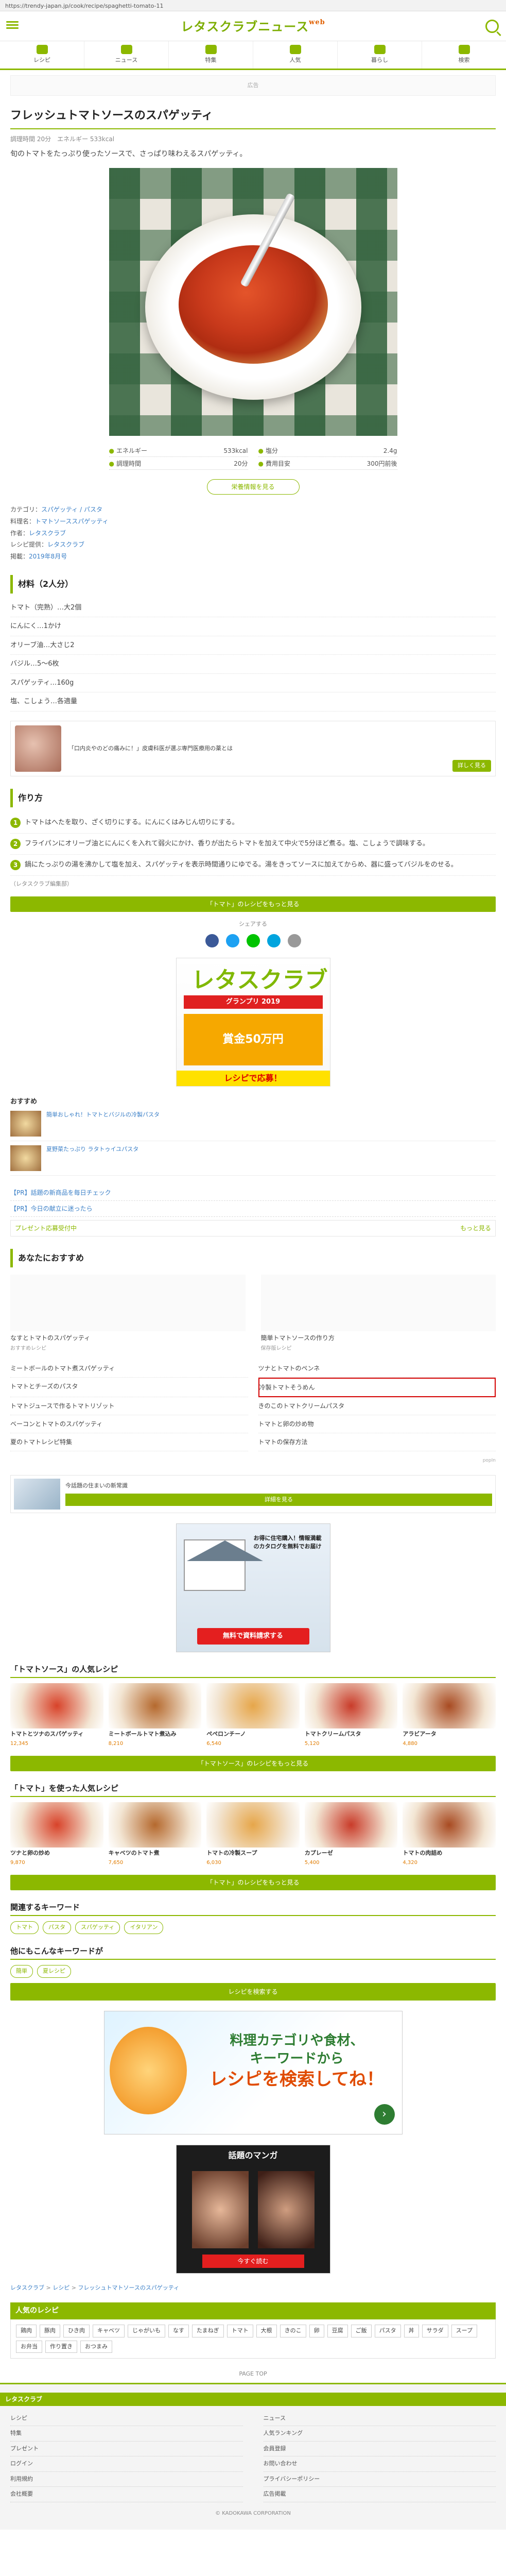  What do you see at coordinates (379, 2434) in the screenshot?
I see `footer-link: 人気ランキング` at bounding box center [379, 2434].